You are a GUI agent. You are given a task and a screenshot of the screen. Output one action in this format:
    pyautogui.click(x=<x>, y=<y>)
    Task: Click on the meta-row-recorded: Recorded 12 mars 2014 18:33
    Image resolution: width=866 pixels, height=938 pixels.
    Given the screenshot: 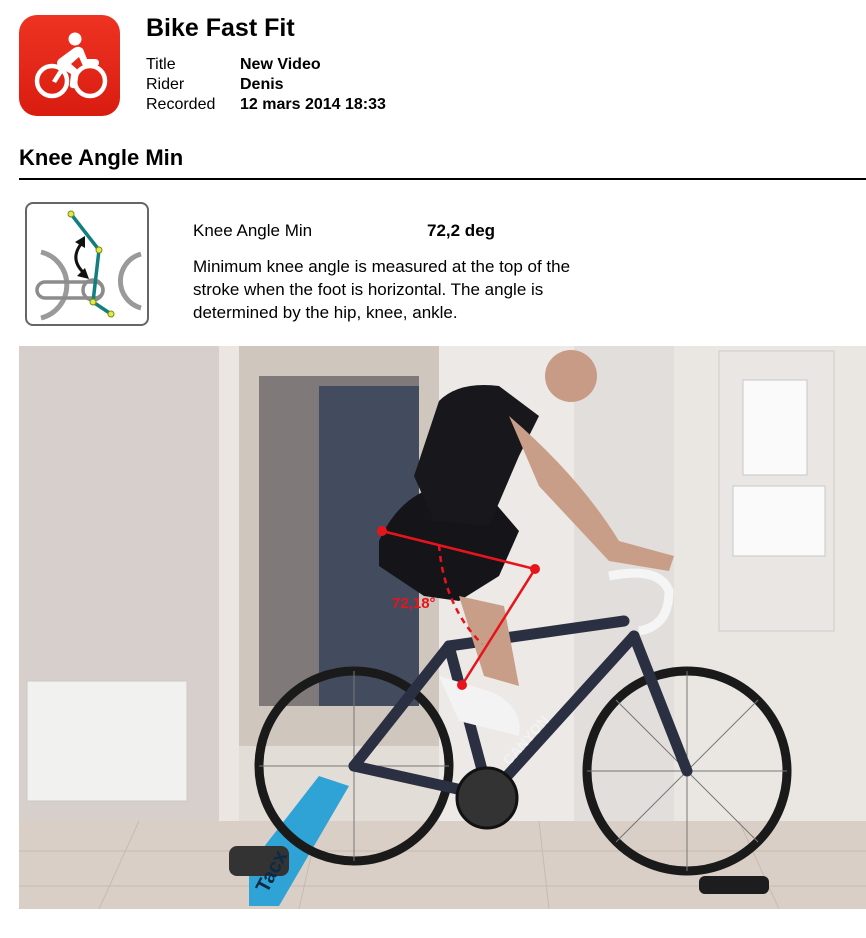 What is the action you would take?
    pyautogui.click(x=266, y=105)
    